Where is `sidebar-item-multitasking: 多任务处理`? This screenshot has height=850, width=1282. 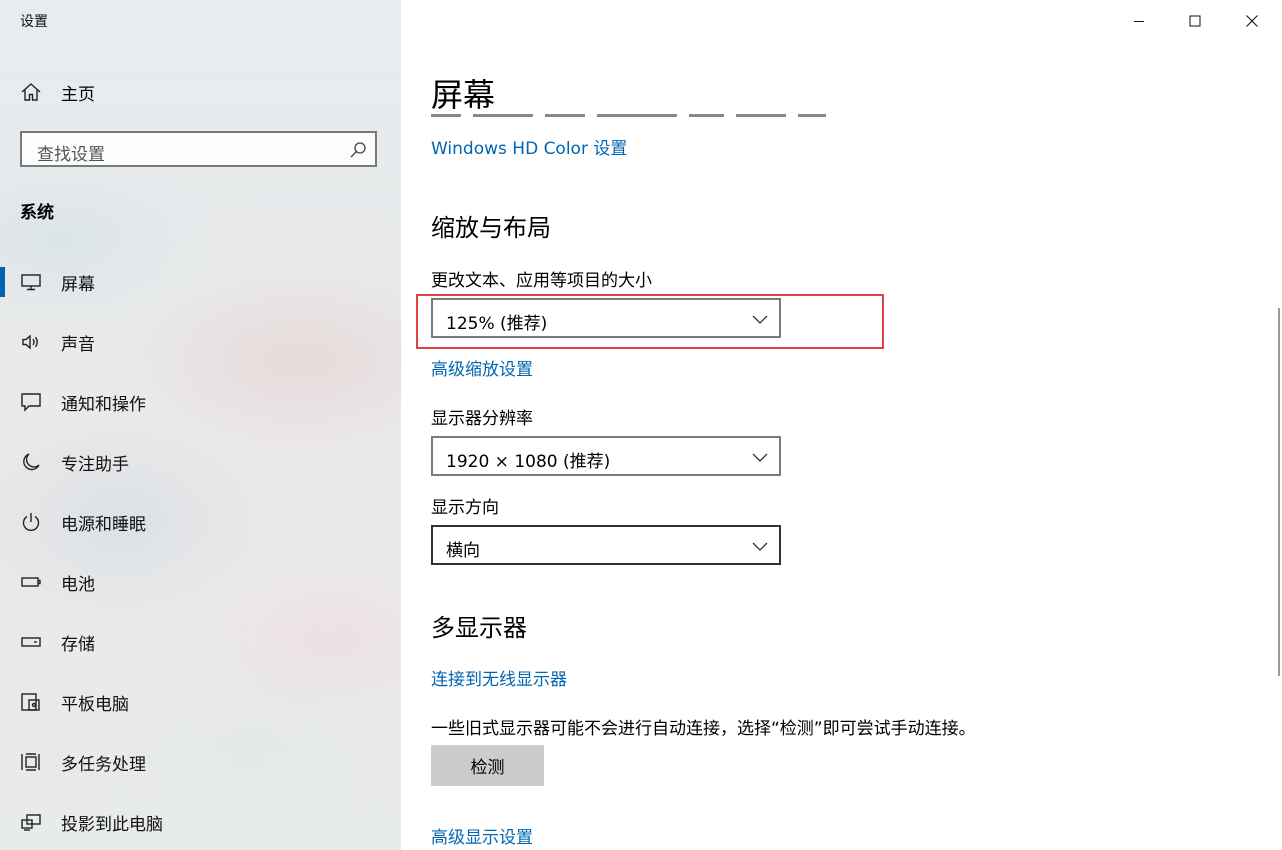
sidebar-item-multitasking: 多任务处理 is located at coordinates (200, 762).